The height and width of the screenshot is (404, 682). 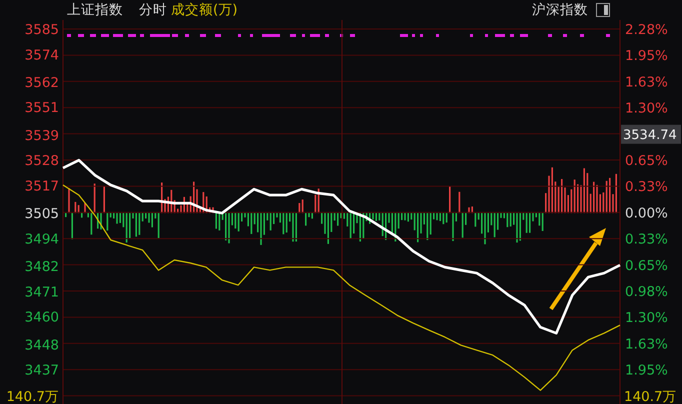 What do you see at coordinates (41, 267) in the screenshot?
I see `axis-label: 3482` at bounding box center [41, 267].